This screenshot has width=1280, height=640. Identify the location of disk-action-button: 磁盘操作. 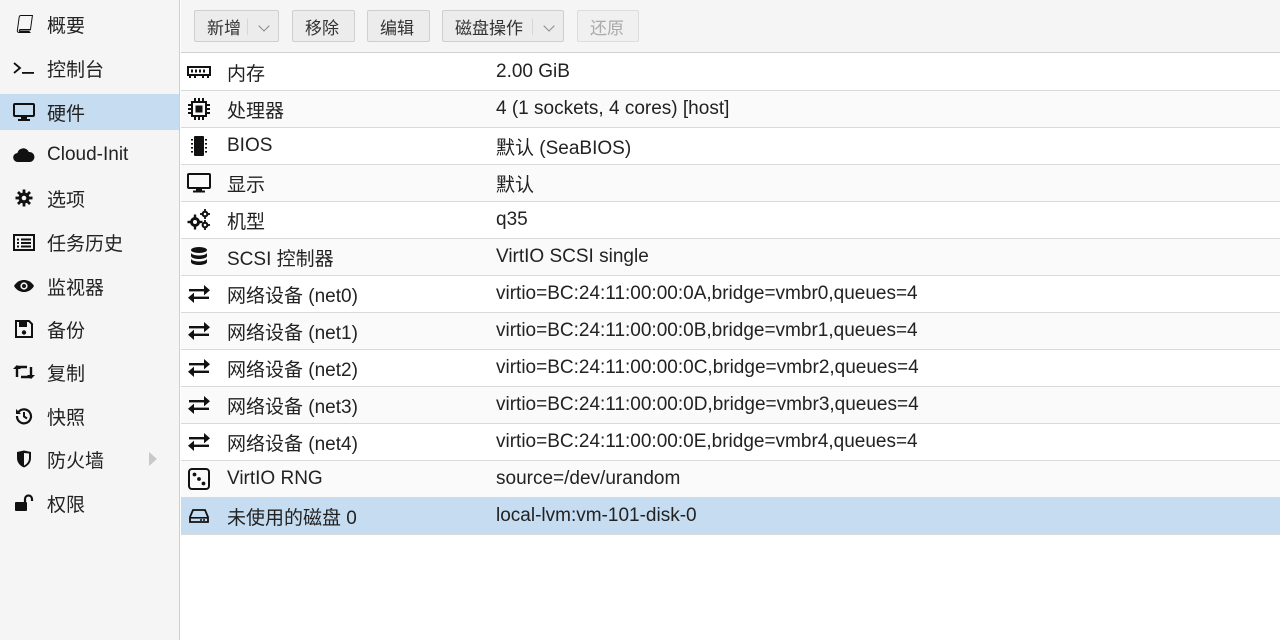
(503, 26).